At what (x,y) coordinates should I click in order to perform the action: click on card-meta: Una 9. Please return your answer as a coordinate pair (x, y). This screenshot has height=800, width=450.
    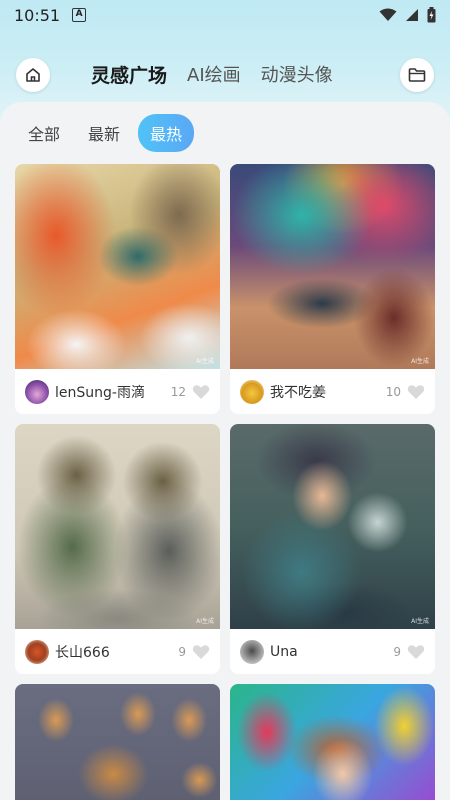
    Looking at the image, I should click on (332, 651).